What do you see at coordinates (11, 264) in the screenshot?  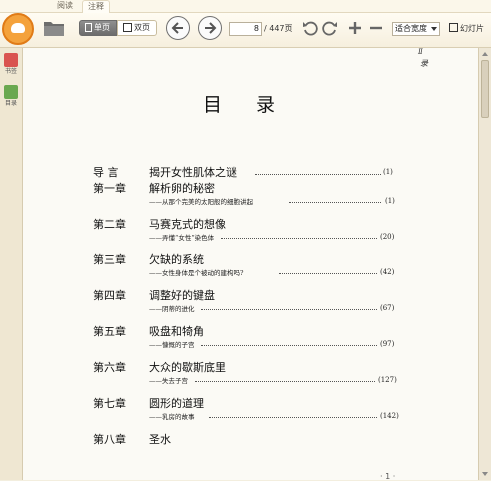 I see `left-sidebar: 书签 目录` at bounding box center [11, 264].